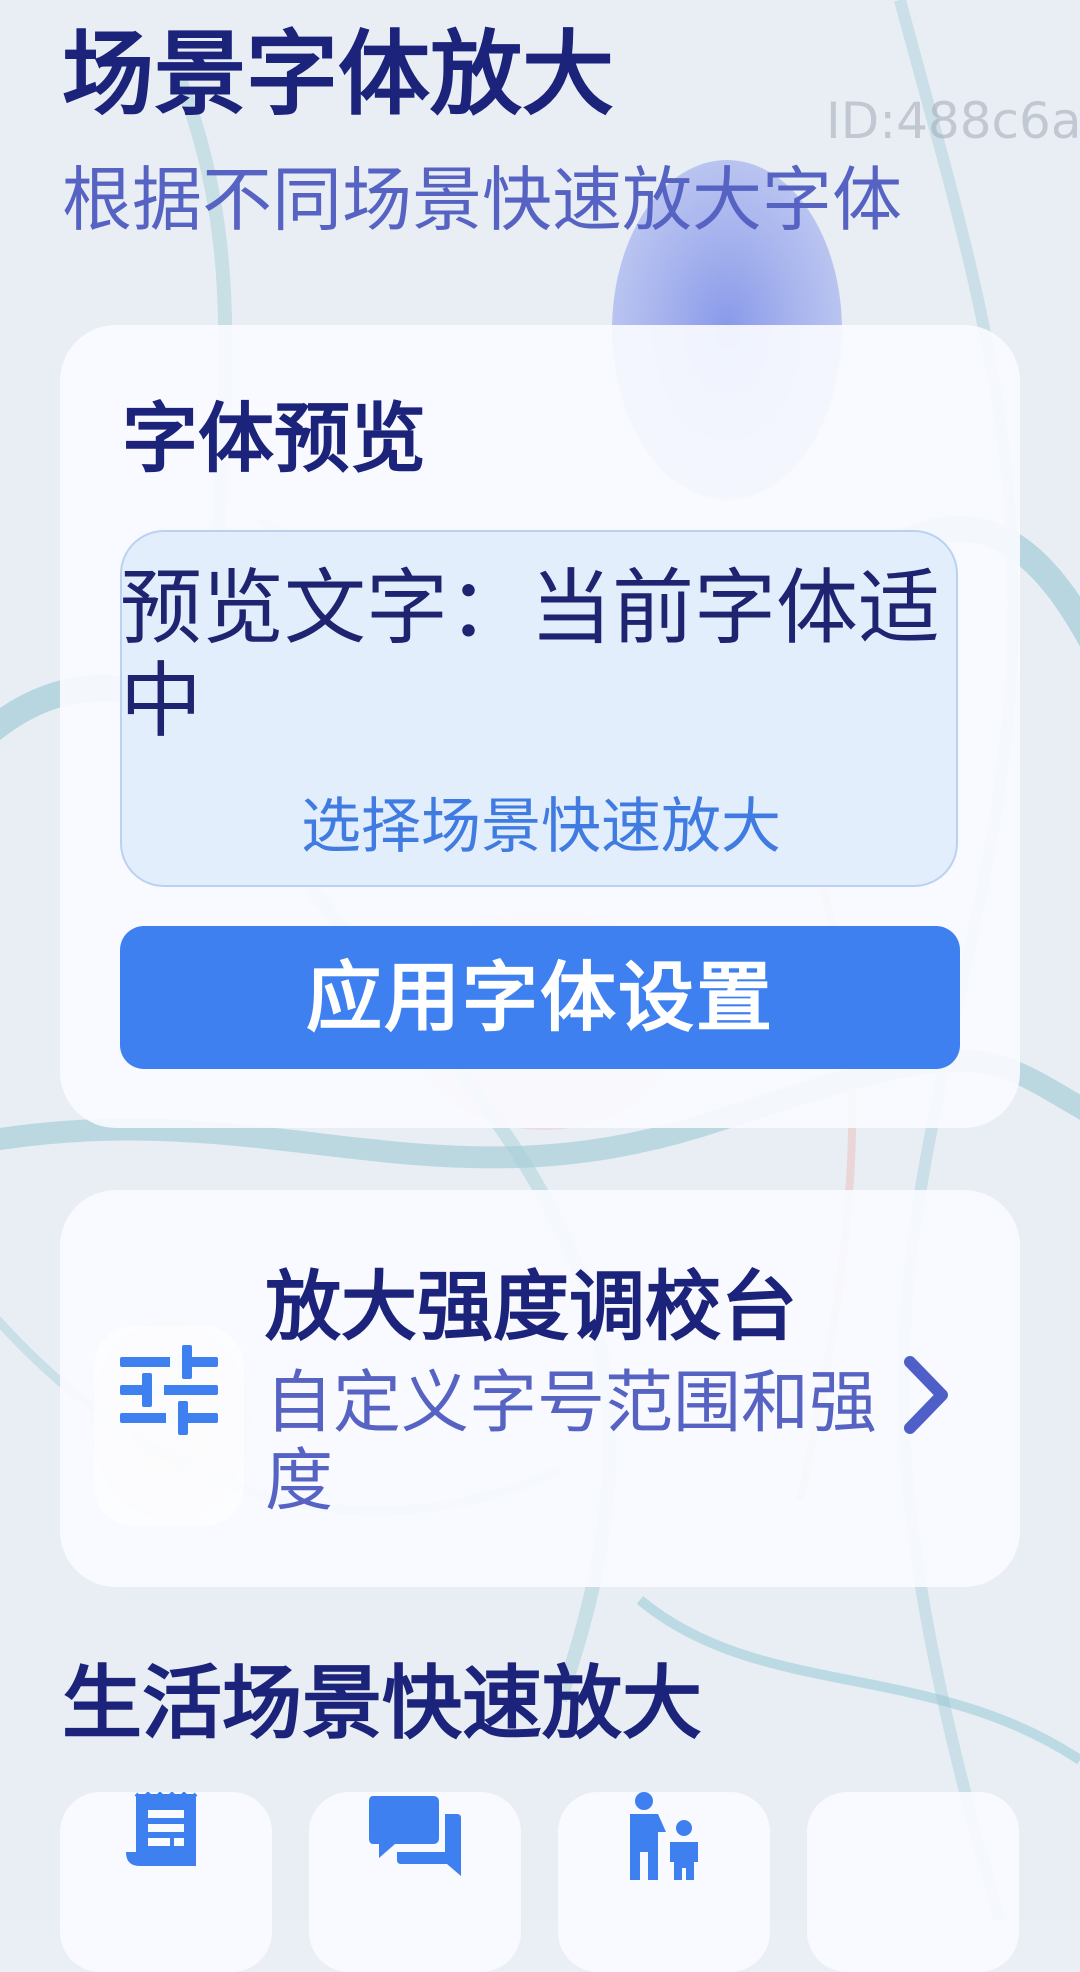  What do you see at coordinates (926, 1395) in the screenshot?
I see `chevron-right-icon` at bounding box center [926, 1395].